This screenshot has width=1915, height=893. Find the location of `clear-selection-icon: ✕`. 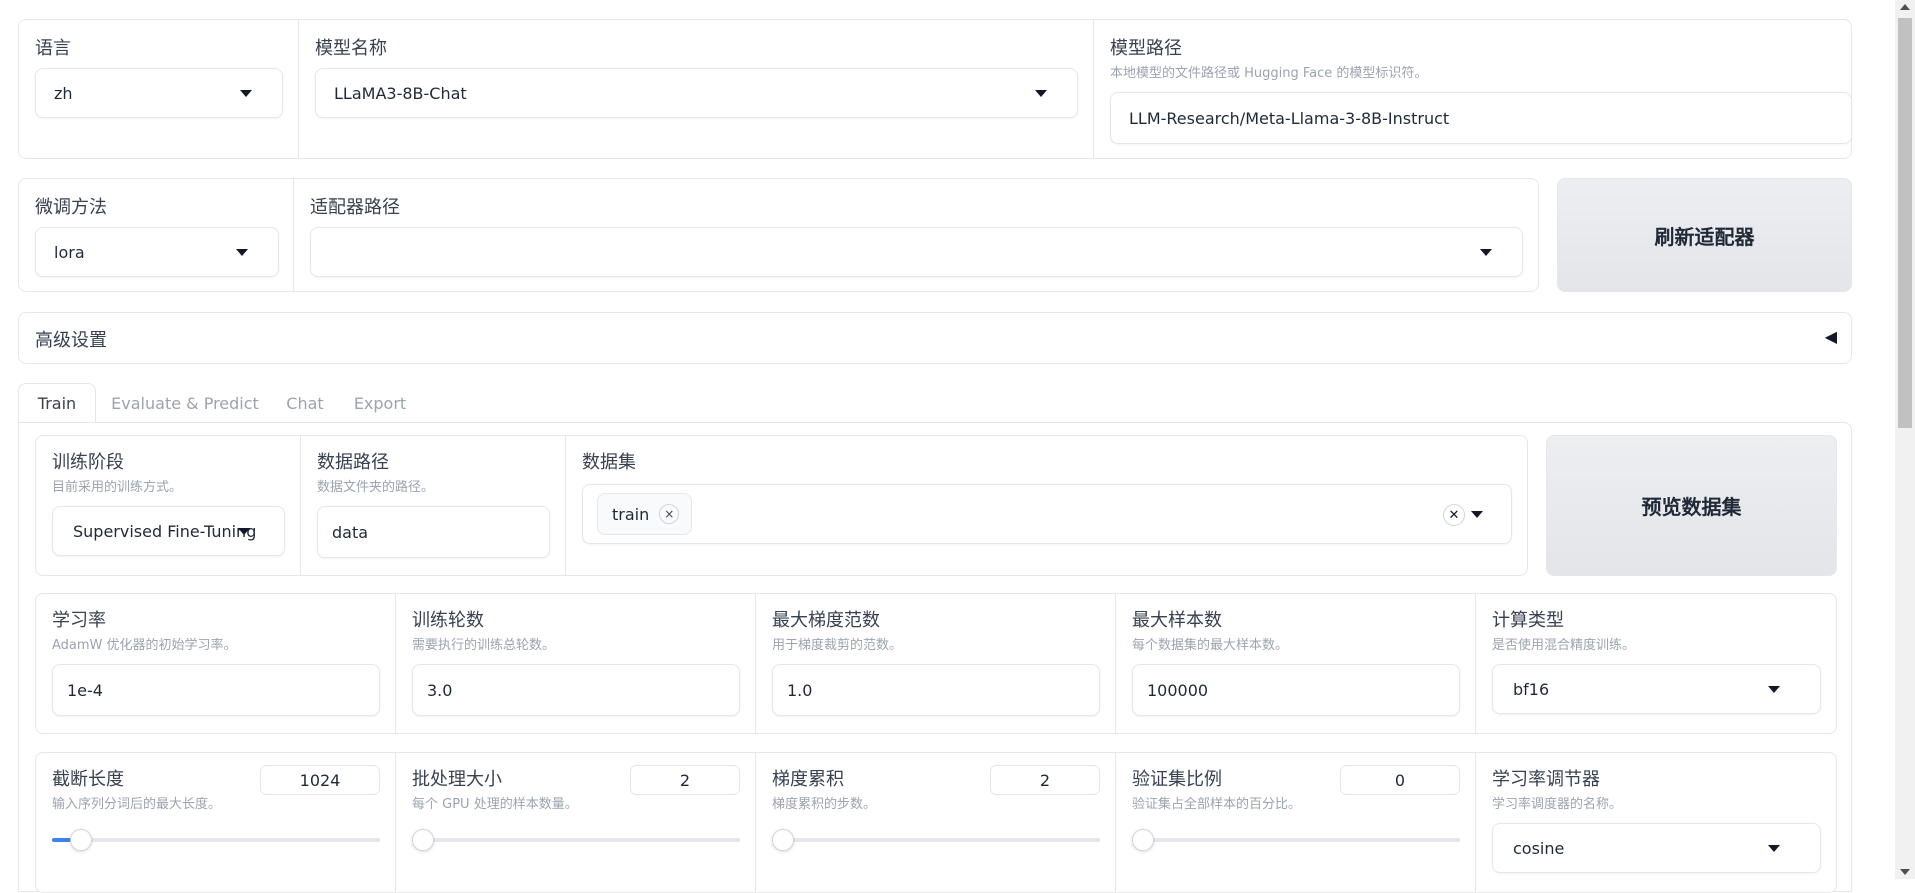

clear-selection-icon: ✕ is located at coordinates (1454, 515).